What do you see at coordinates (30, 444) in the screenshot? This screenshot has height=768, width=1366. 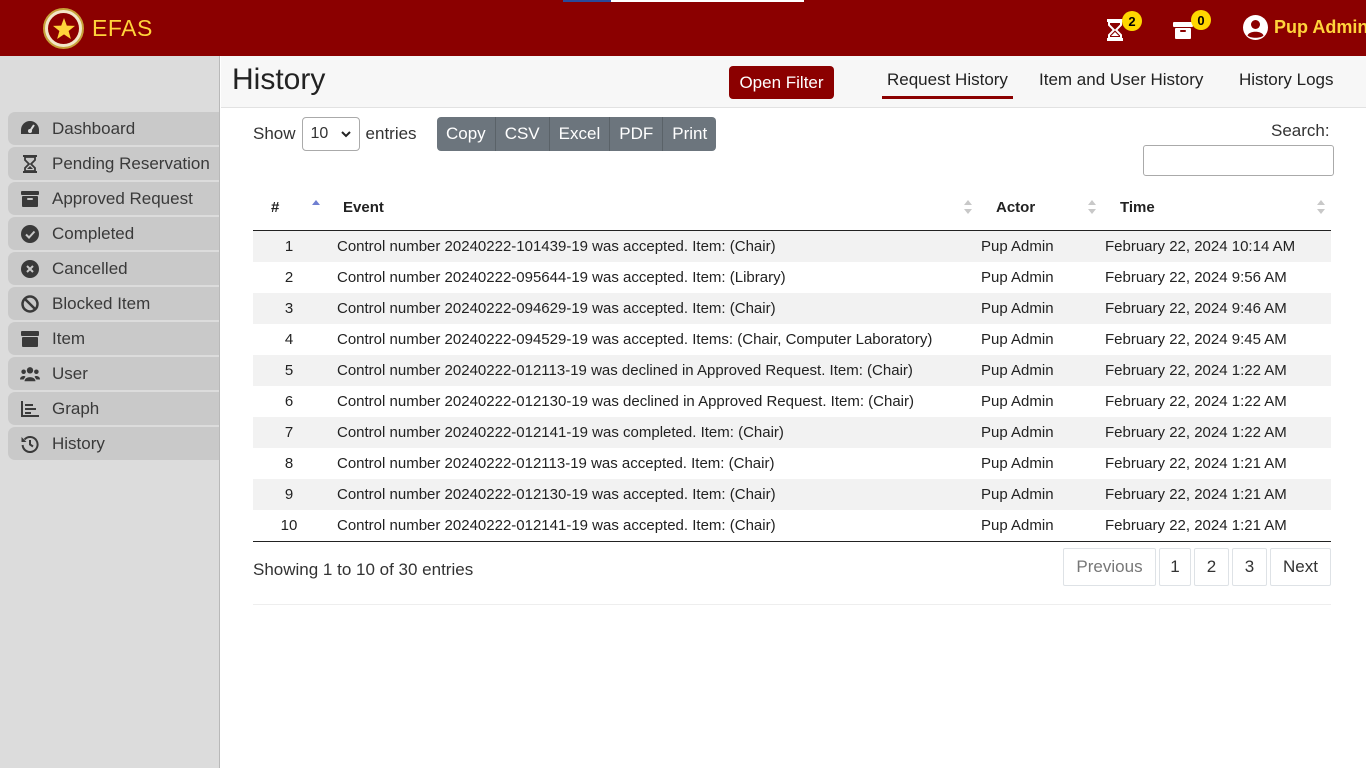 I see `history-icon` at bounding box center [30, 444].